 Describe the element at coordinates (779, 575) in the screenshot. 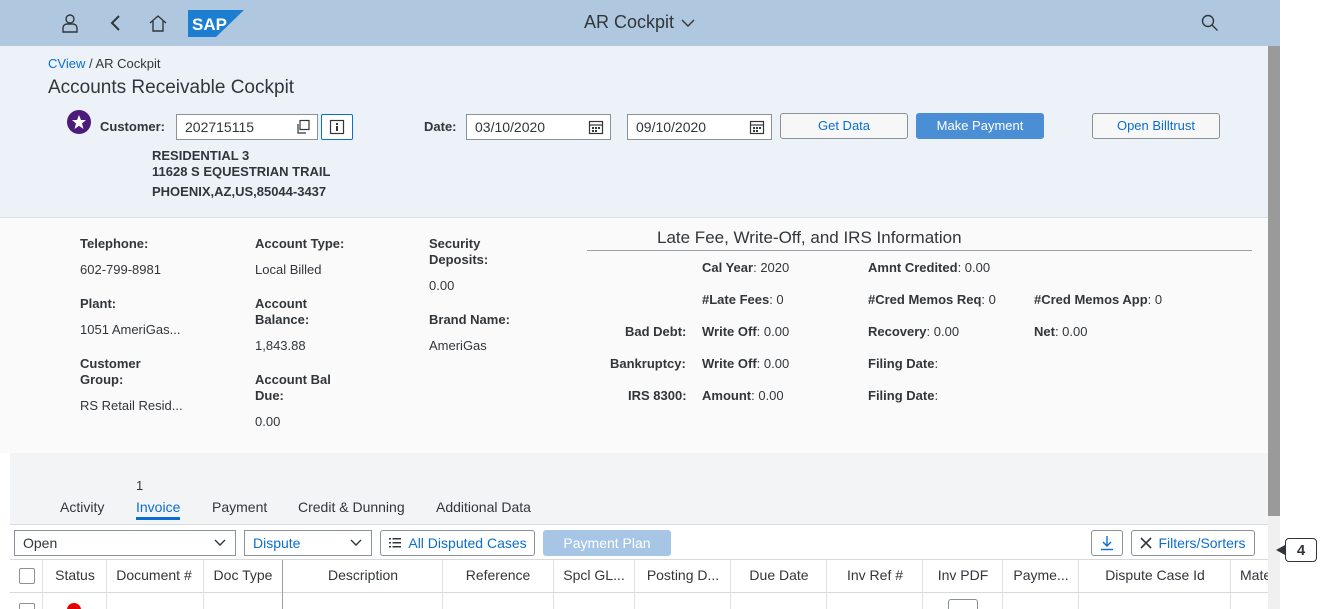

I see `col-due-date: Due Date` at that location.